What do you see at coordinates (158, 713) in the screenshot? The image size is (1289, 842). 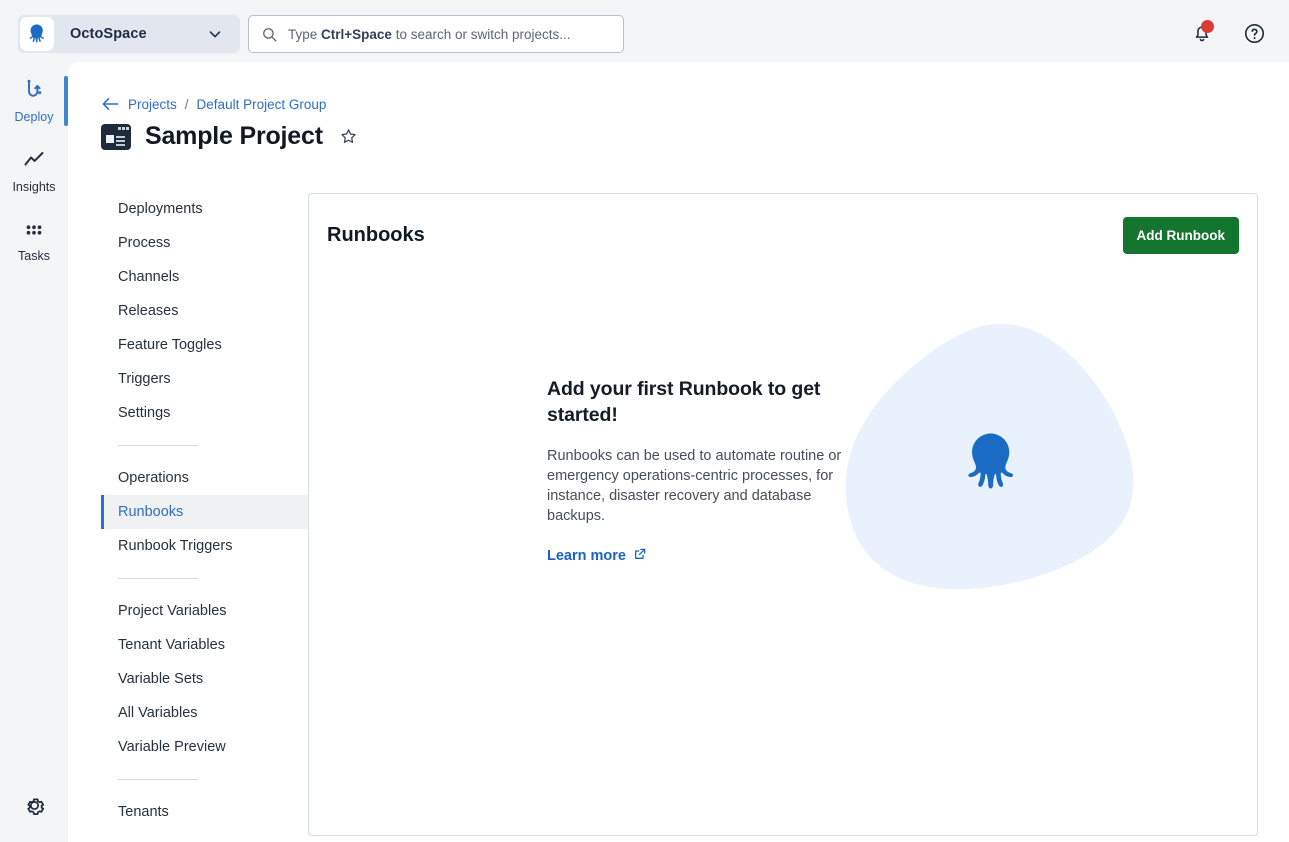 I see `nav-item-label: All Variables` at bounding box center [158, 713].